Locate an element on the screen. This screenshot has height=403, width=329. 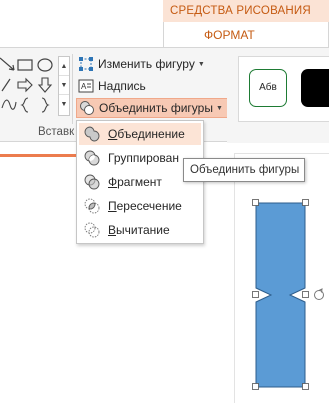
shapes-gallery: ▲ ▼ ▼ is located at coordinates (36, 86).